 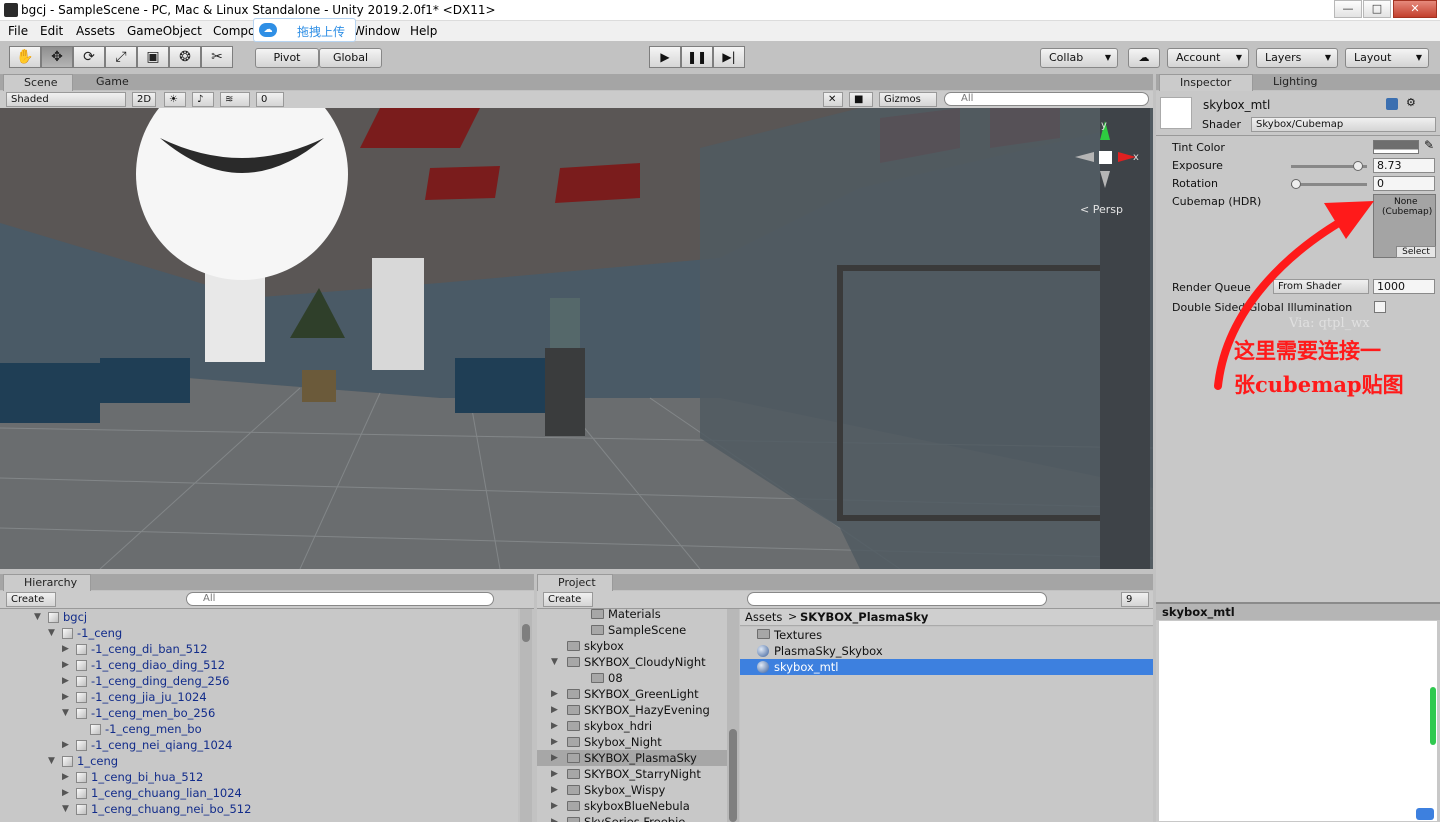 I want to click on tab-inspector: Inspector, so click(x=1206, y=82).